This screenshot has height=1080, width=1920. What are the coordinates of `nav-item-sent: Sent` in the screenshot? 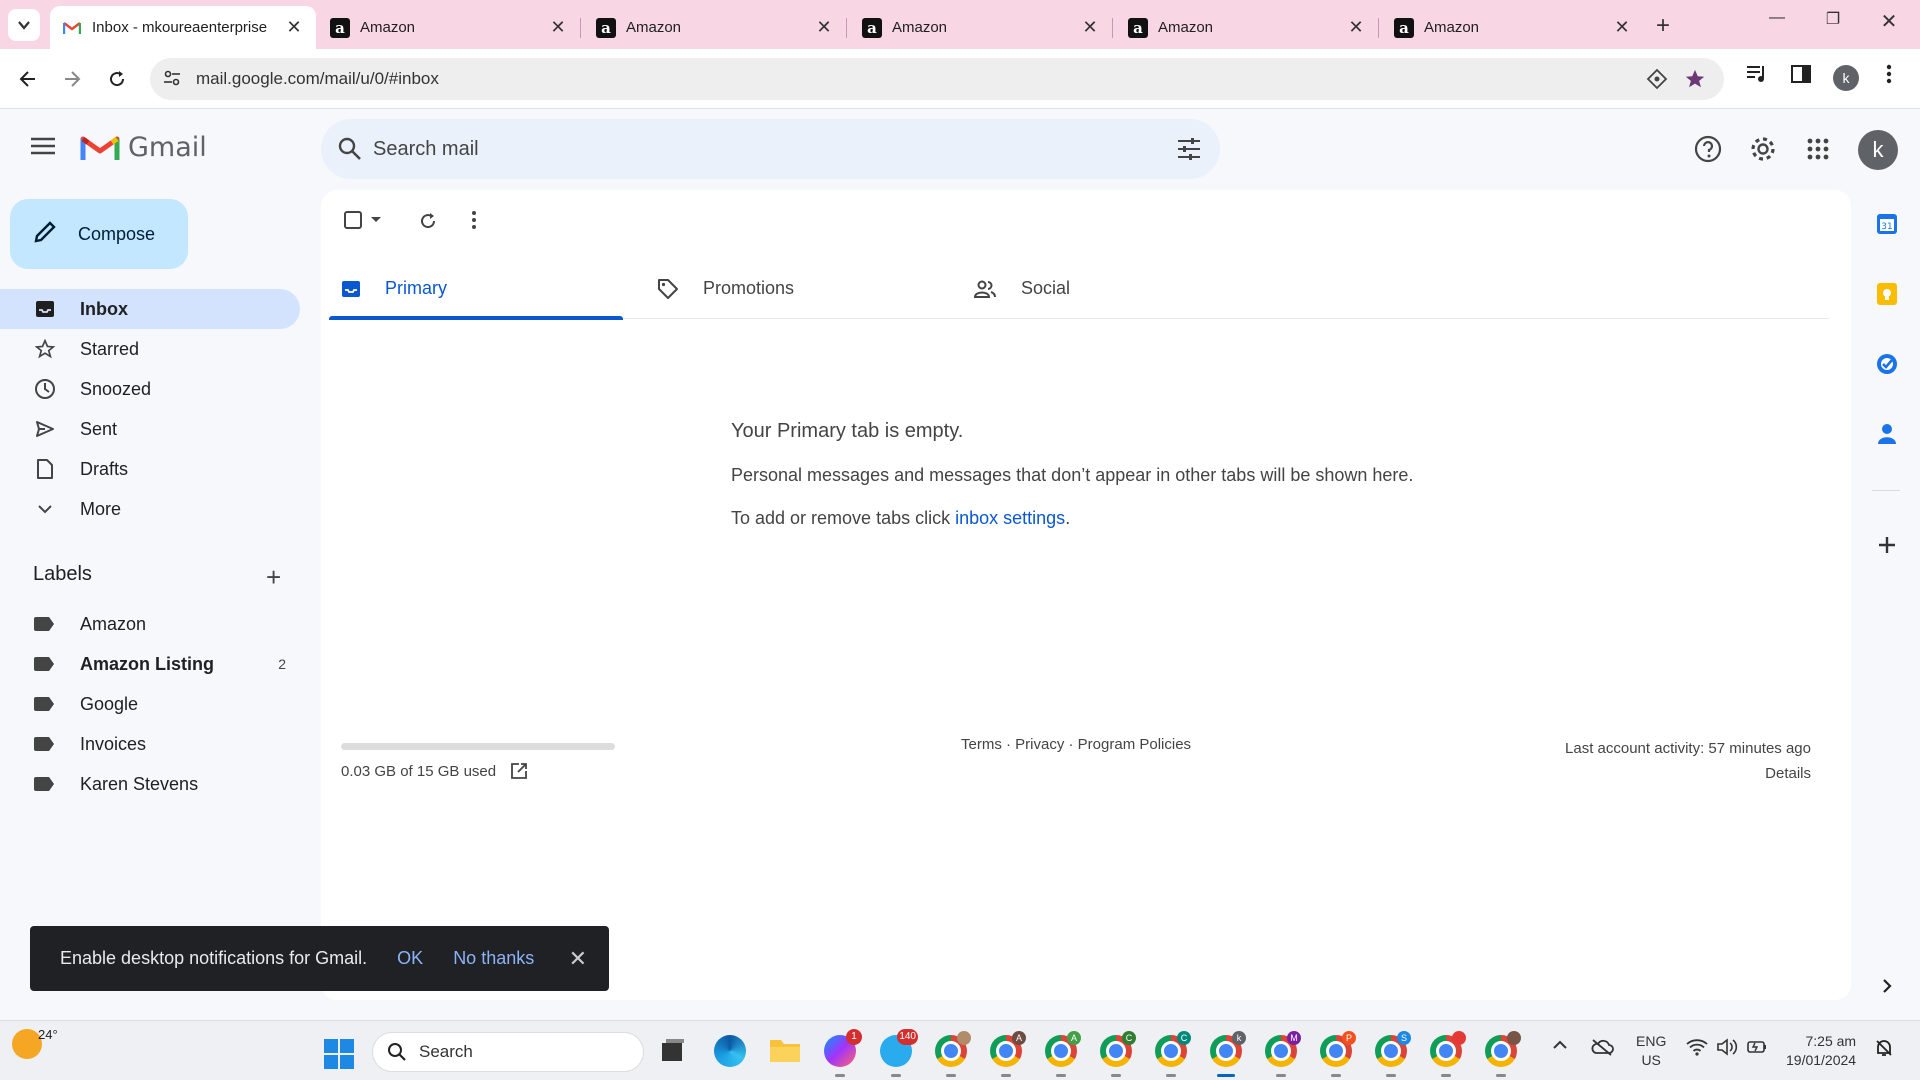 It's located at (150, 429).